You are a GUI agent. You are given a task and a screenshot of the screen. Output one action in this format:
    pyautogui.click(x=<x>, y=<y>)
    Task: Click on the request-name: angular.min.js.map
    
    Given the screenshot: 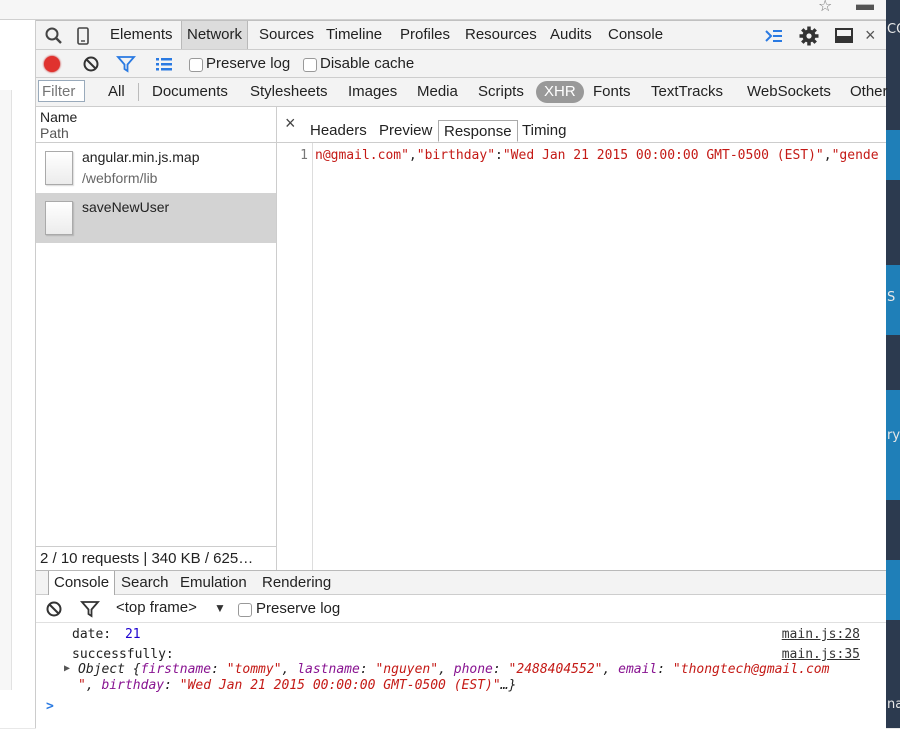 What is the action you would take?
    pyautogui.click(x=141, y=157)
    